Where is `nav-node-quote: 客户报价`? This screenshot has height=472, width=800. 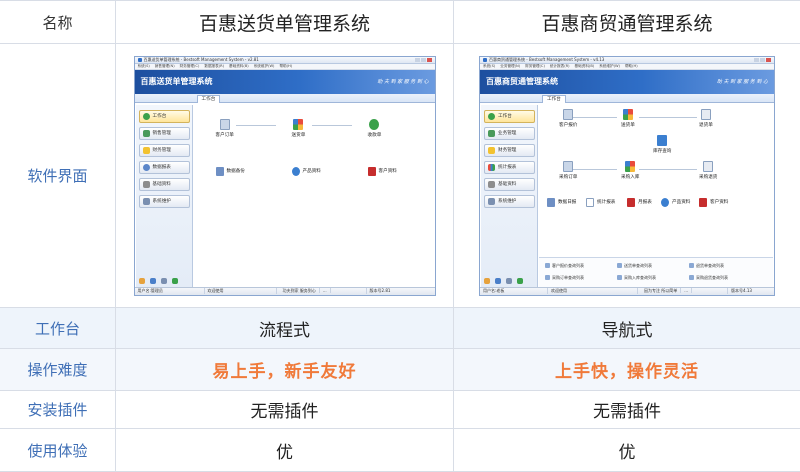
nav-node-quote: 客户报价 is located at coordinates (568, 118).